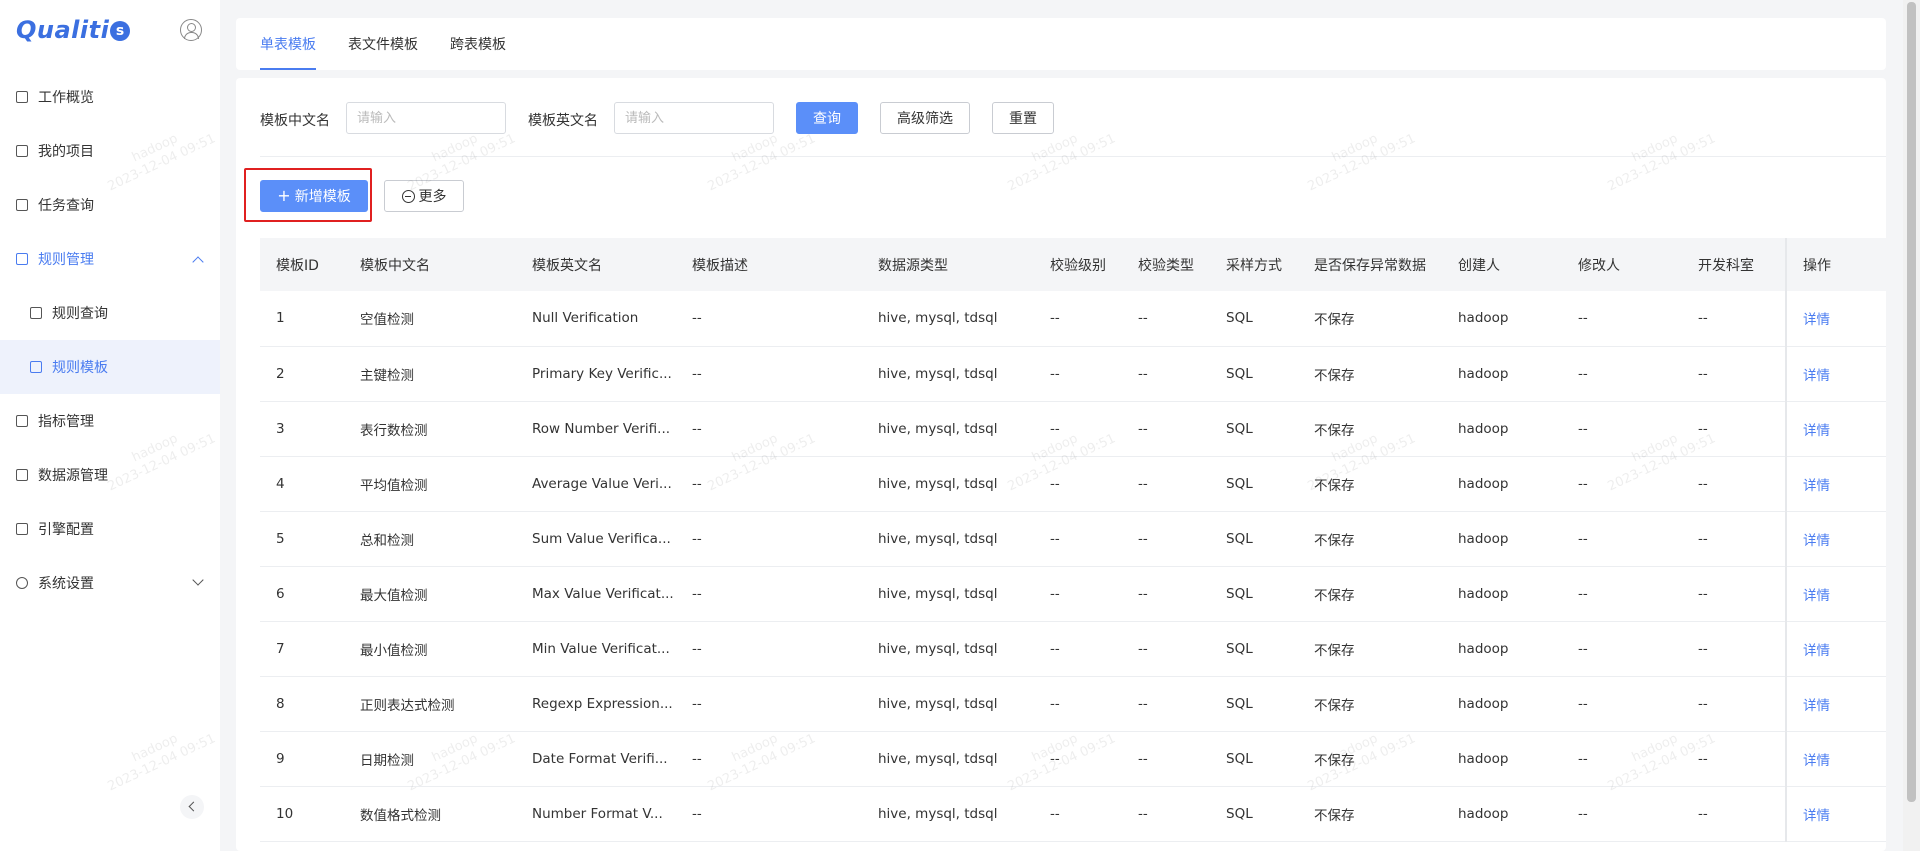 Image resolution: width=1920 pixels, height=851 pixels. Describe the element at coordinates (73, 30) in the screenshot. I see `app-logo: Qualiti s` at that location.